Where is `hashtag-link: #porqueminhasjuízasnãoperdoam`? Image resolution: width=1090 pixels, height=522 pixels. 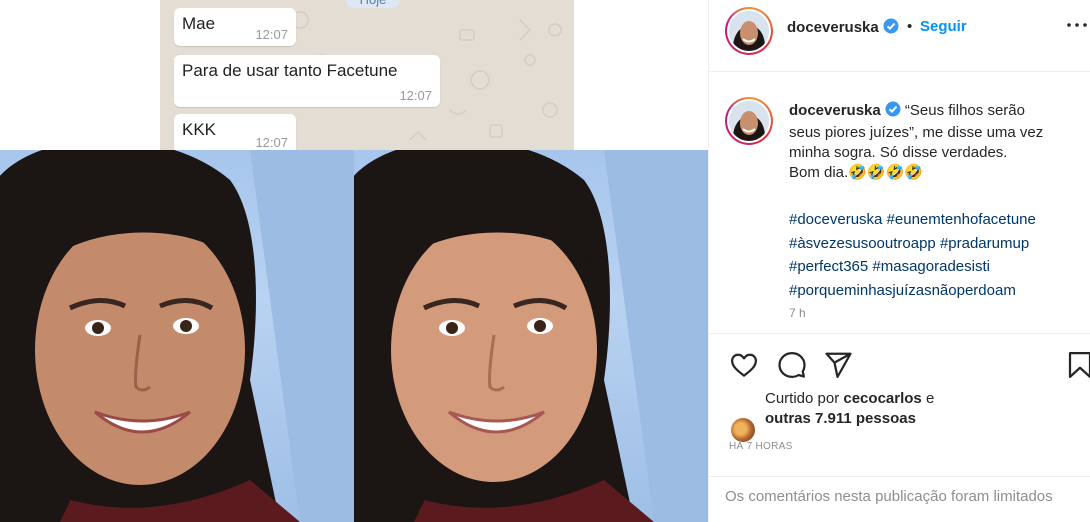 hashtag-link: #porqueminhasjuízasnãoperdoam is located at coordinates (912, 291).